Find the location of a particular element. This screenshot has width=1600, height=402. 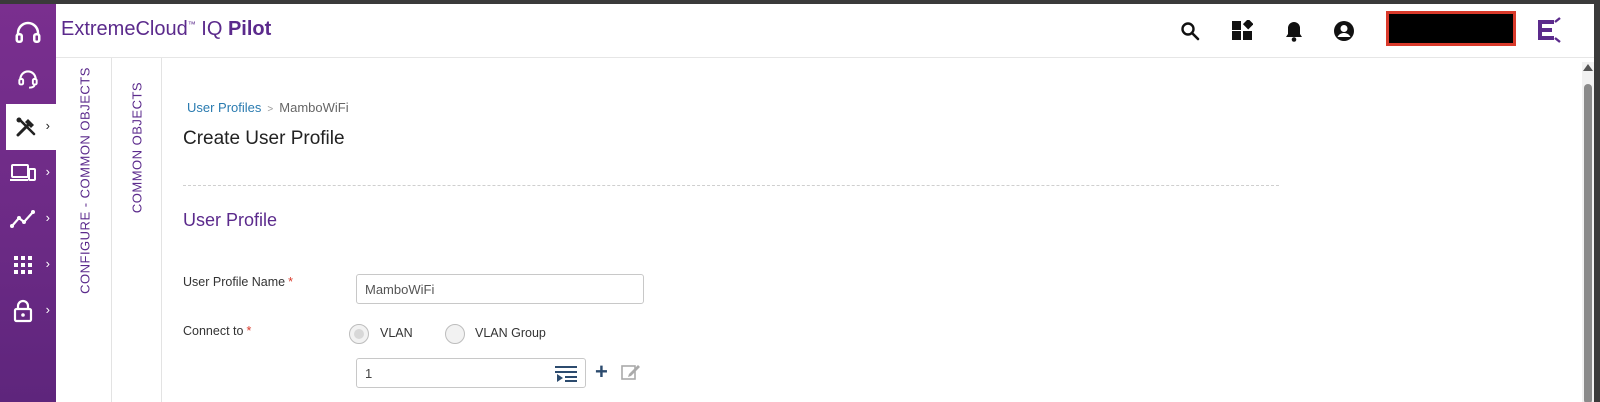

notifications-button is located at coordinates (1294, 31).